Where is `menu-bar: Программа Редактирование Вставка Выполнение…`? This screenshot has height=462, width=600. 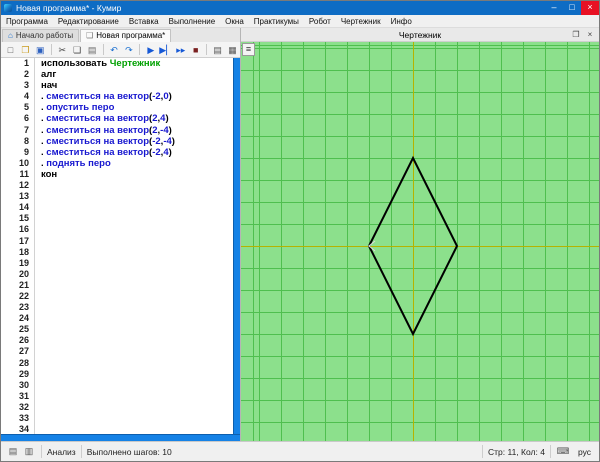
menu-bar: Программа Редактирование Вставка Выполнение… is located at coordinates (300, 21).